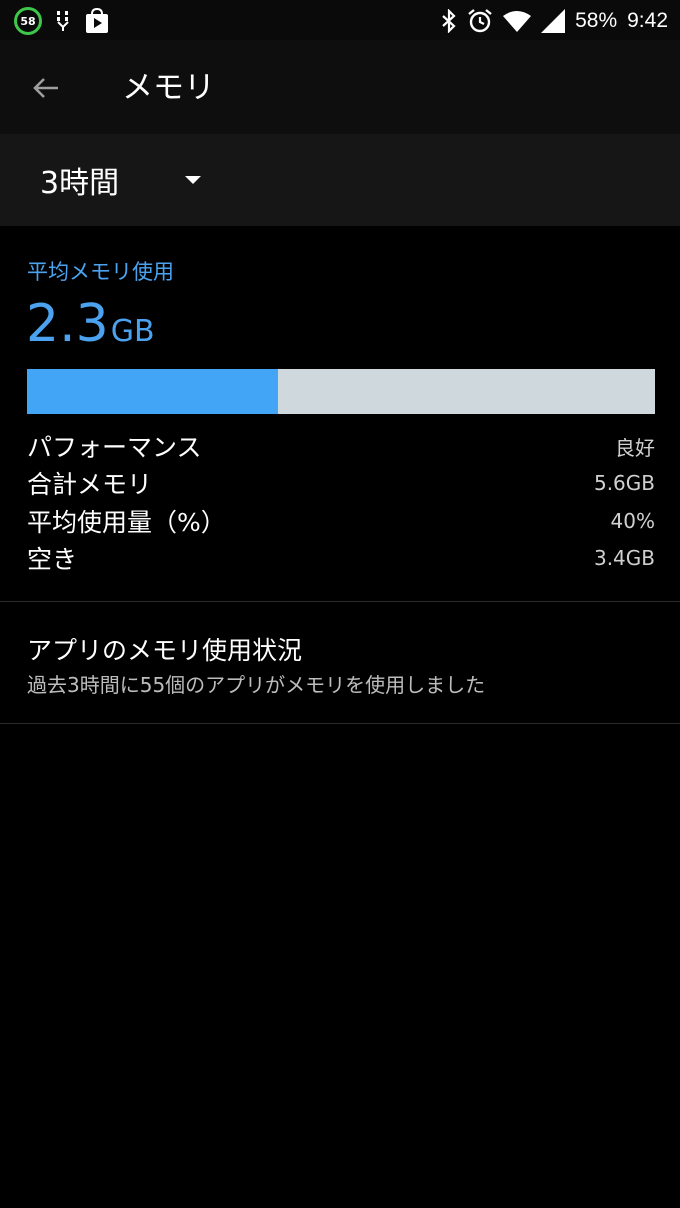 Image resolution: width=680 pixels, height=1208 pixels. I want to click on bluetooth-icon, so click(449, 21).